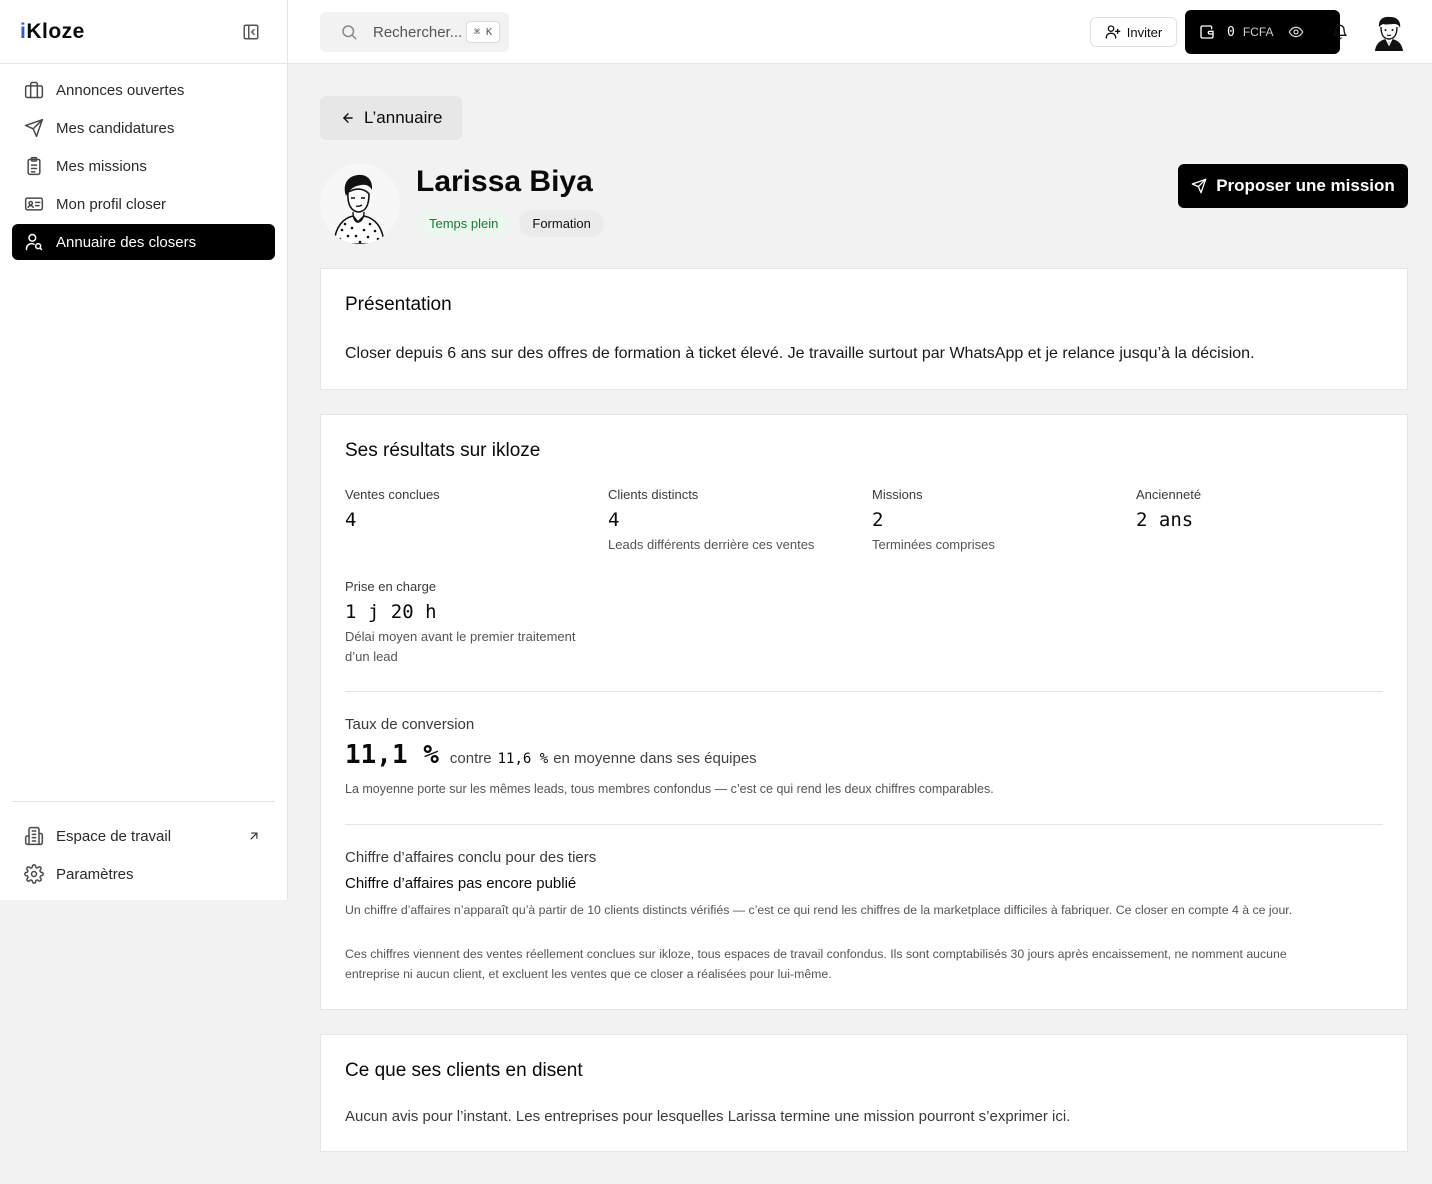 The height and width of the screenshot is (1184, 1432). I want to click on profile-avatar, so click(360, 204).